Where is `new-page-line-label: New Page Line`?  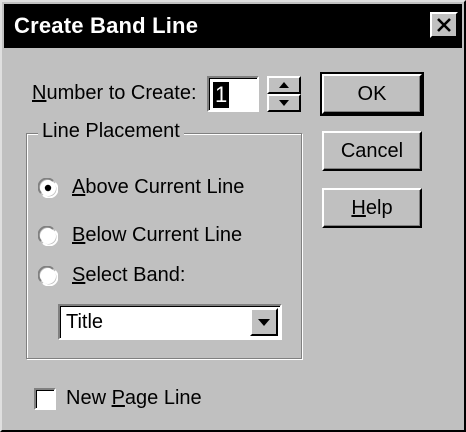
new-page-line-label: New Page Line is located at coordinates (134, 398).